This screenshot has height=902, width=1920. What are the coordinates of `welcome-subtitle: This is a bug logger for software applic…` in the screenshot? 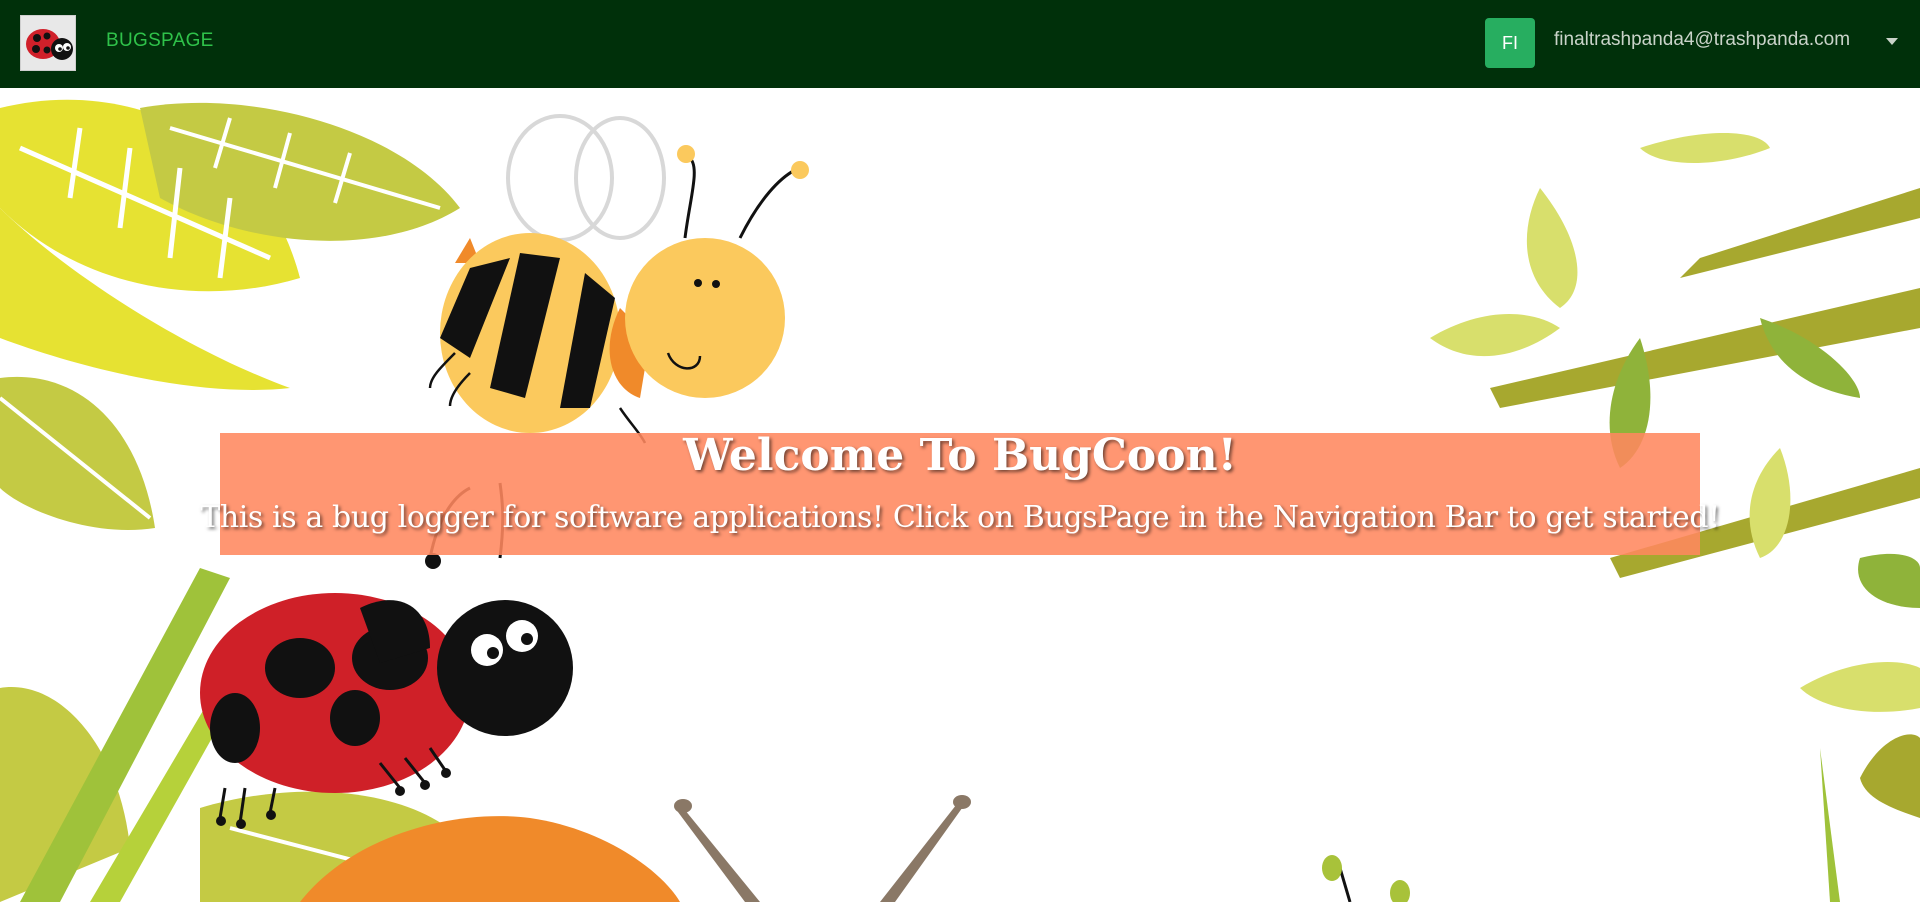 It's located at (960, 517).